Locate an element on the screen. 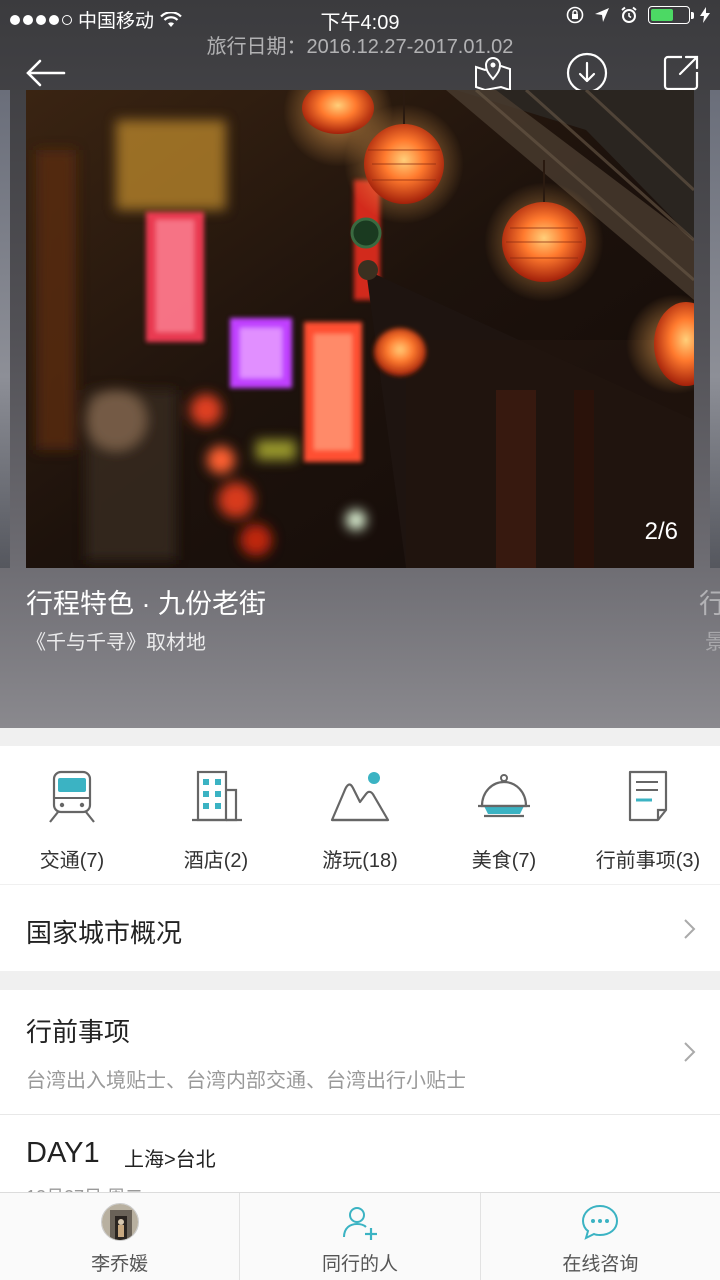  tab-companions: 同行的人 is located at coordinates (360, 1236).